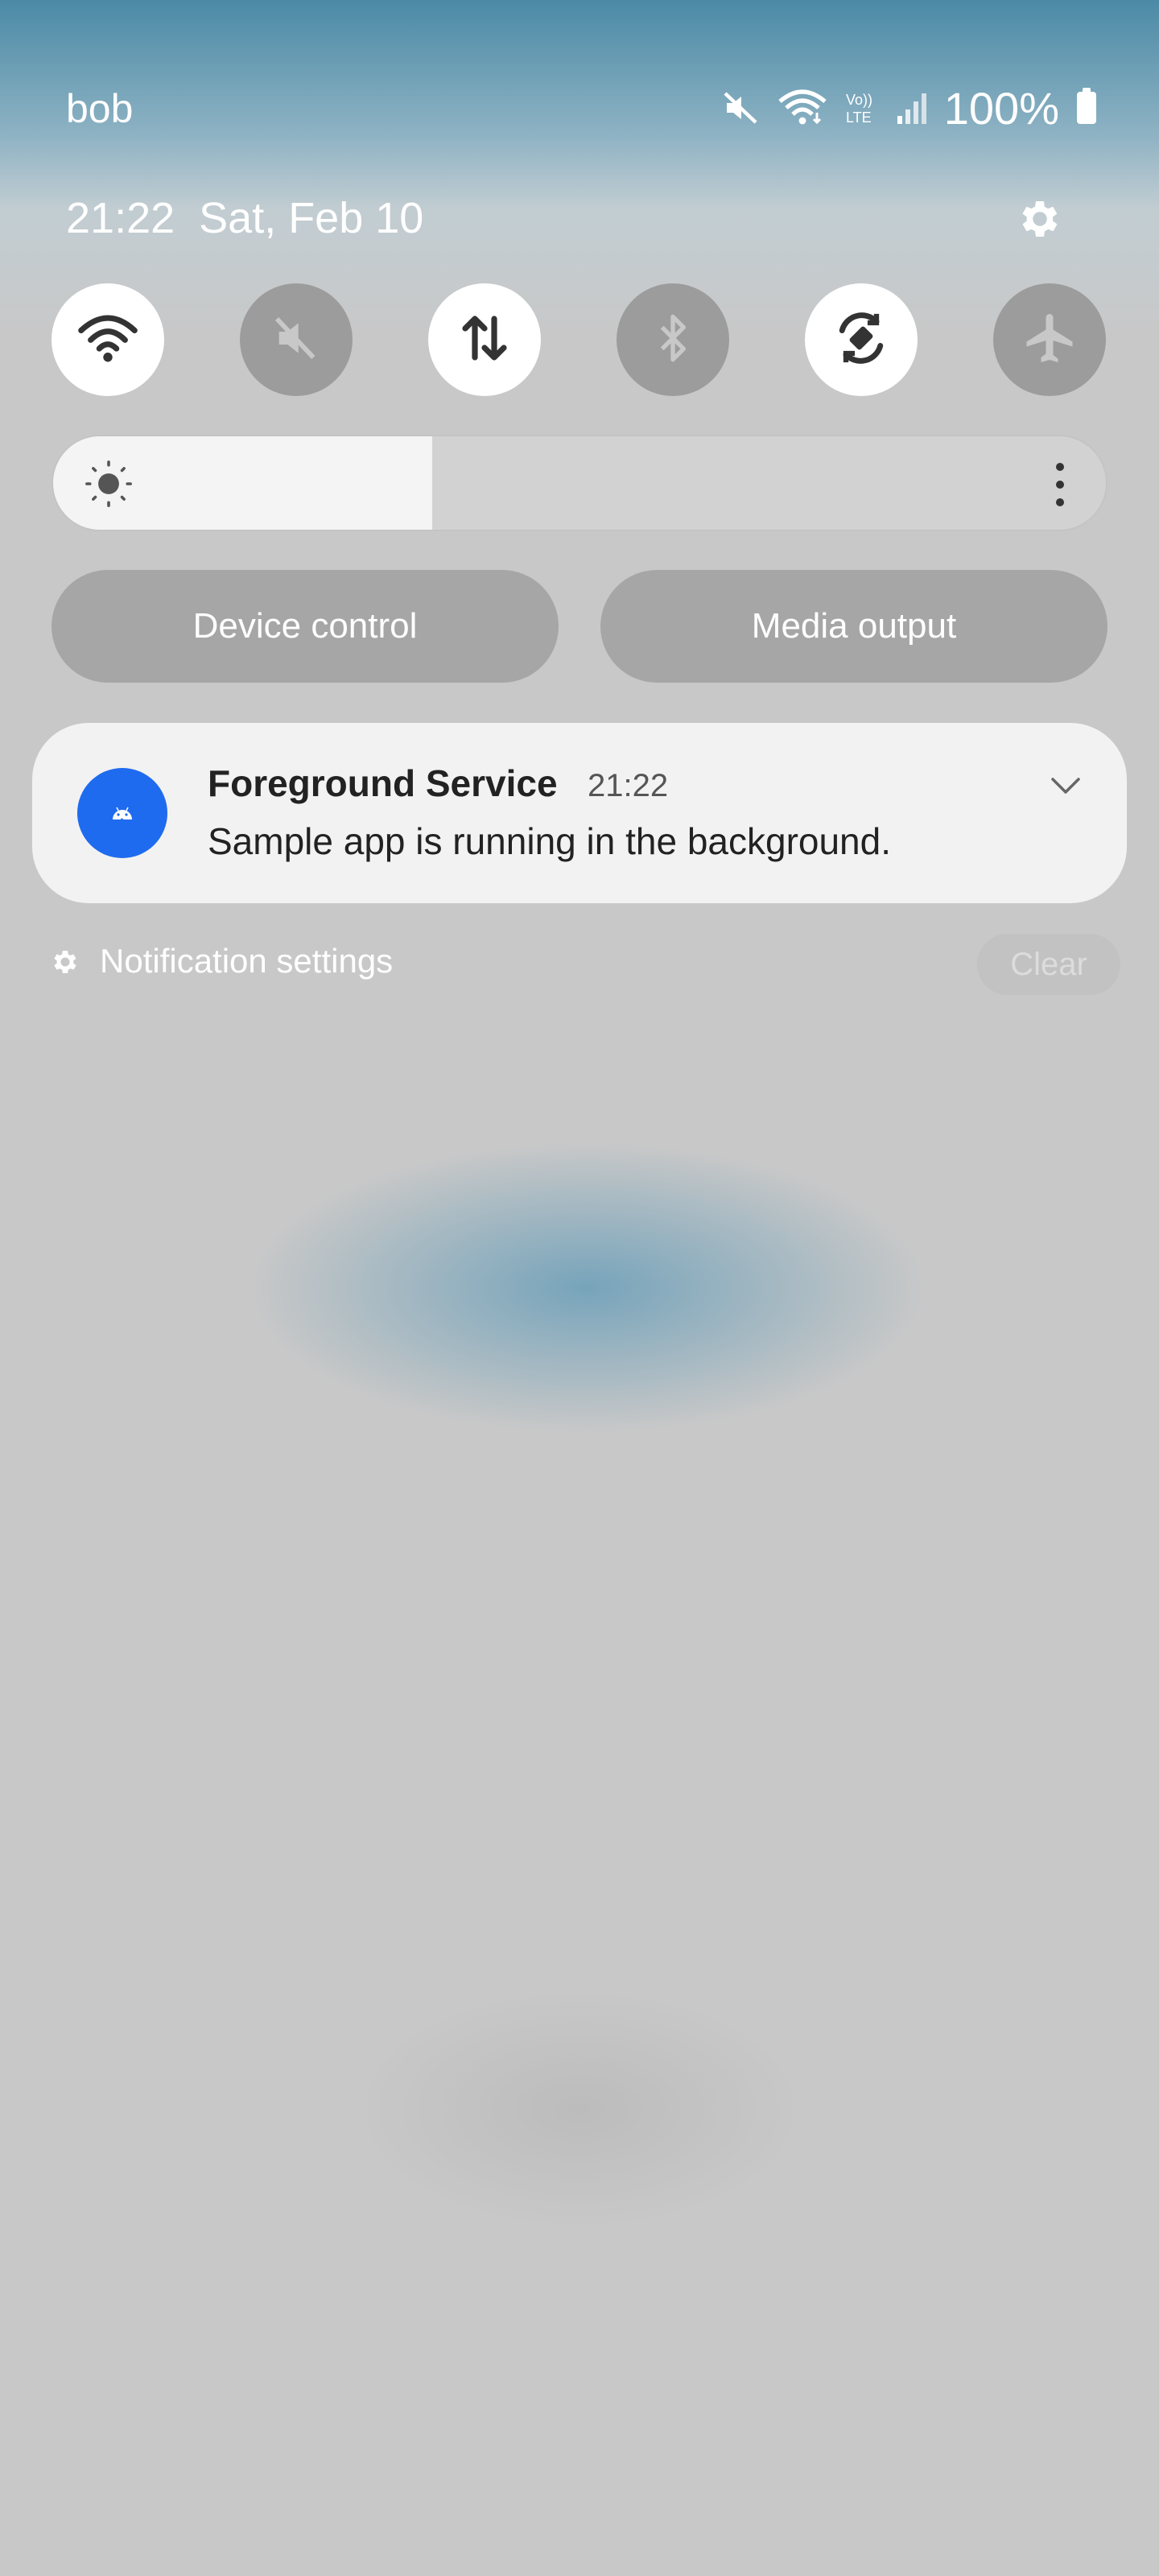 This screenshot has width=1159, height=2576. What do you see at coordinates (1040, 219) in the screenshot?
I see `settings-gear-icon` at bounding box center [1040, 219].